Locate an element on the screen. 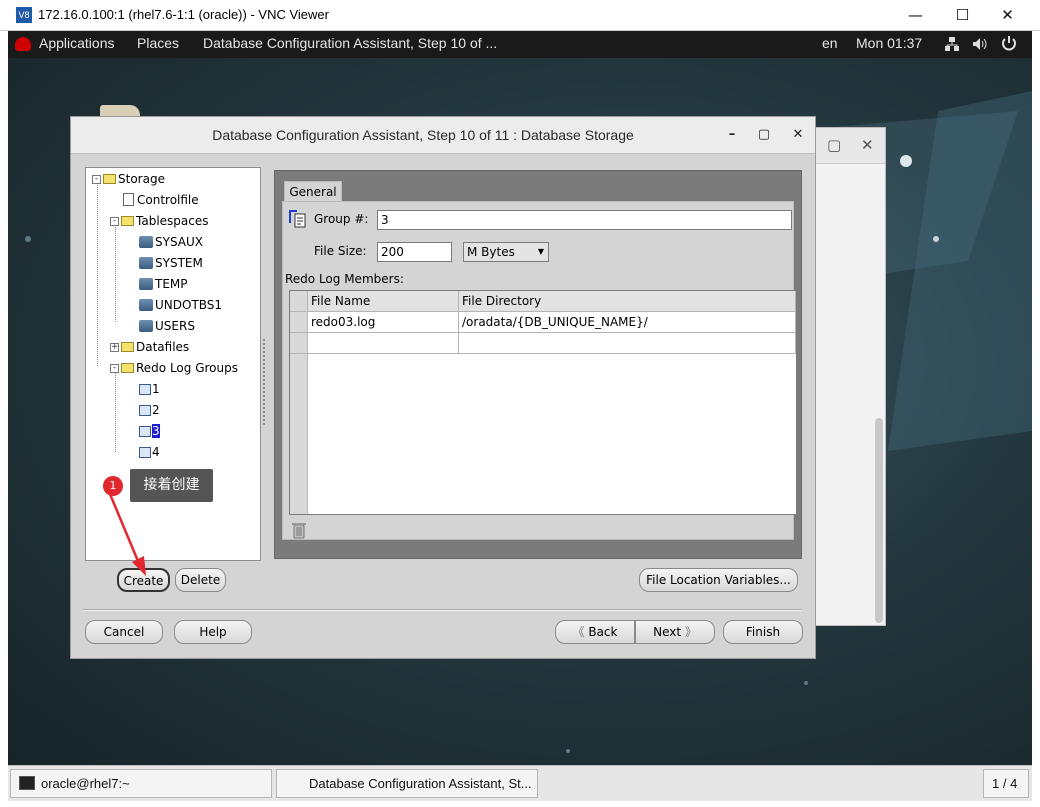 The image size is (1040, 807). table-cell-file-directory: /oradata/{DB_UNIQUE_NAME}/ is located at coordinates (627, 322).